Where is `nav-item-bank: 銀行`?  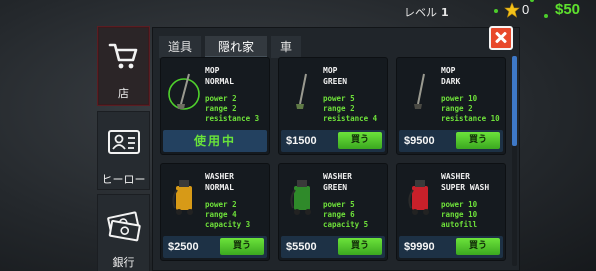
nav-item-bank: 銀行 is located at coordinates (123, 232).